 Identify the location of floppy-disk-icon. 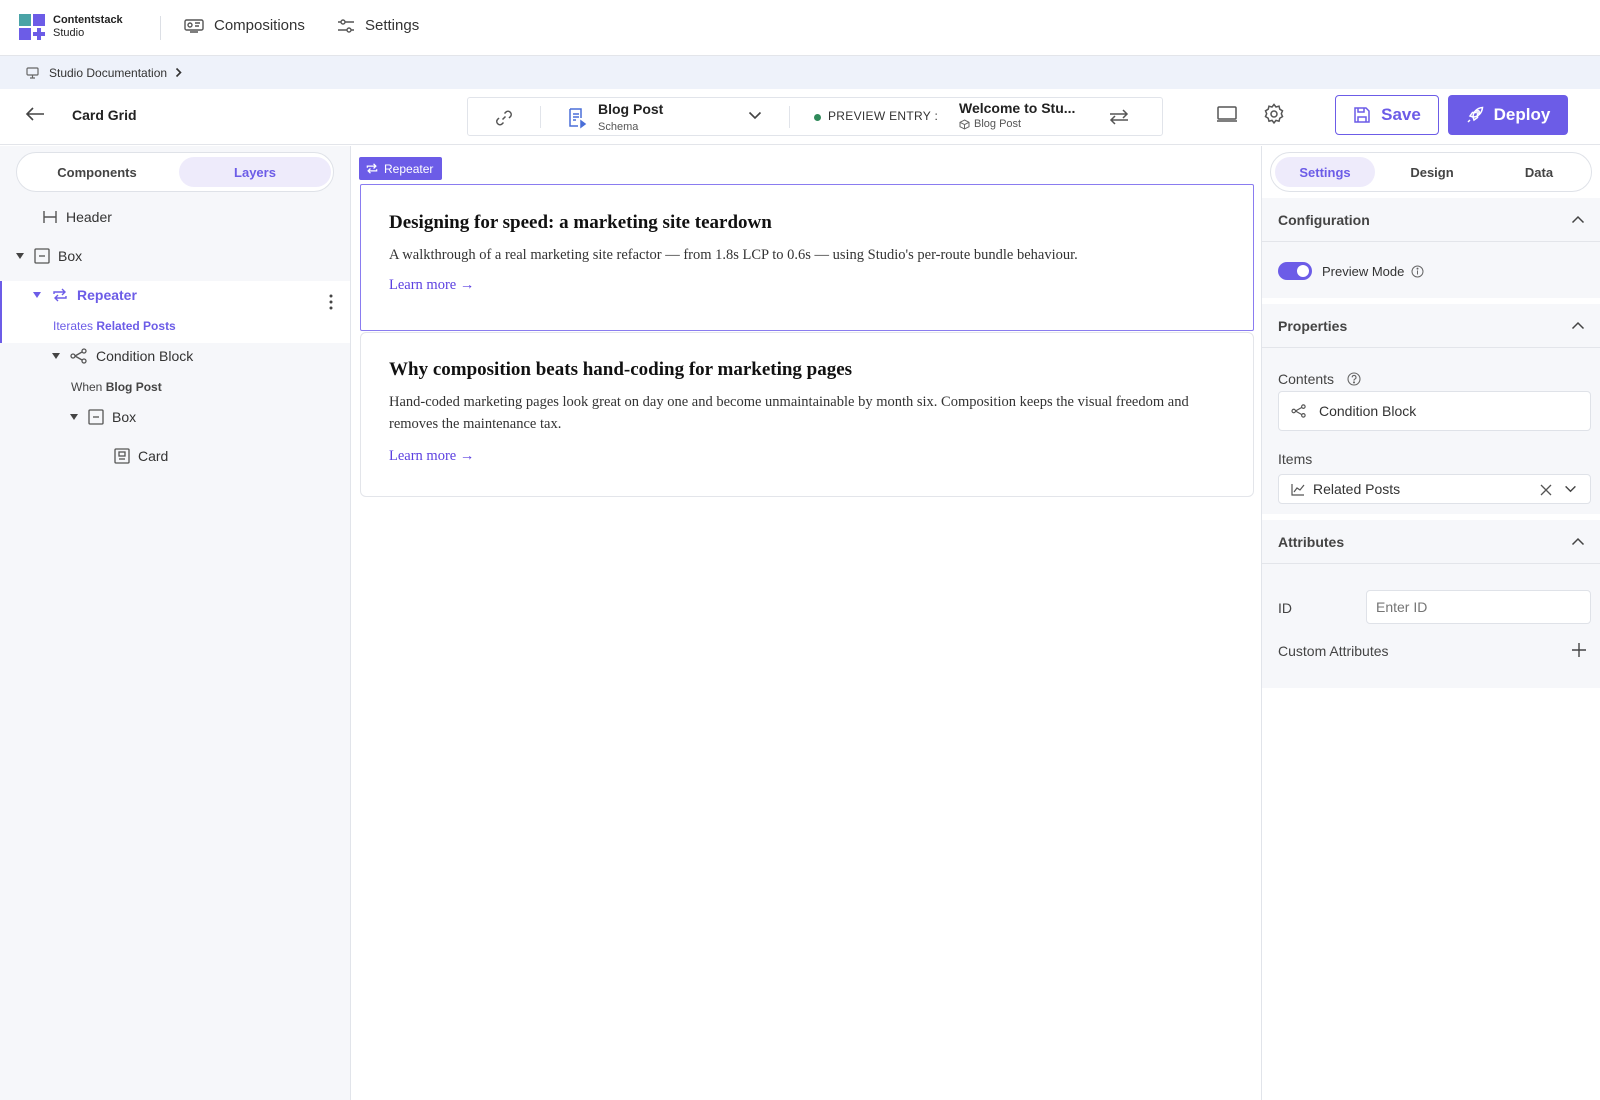
(1362, 115).